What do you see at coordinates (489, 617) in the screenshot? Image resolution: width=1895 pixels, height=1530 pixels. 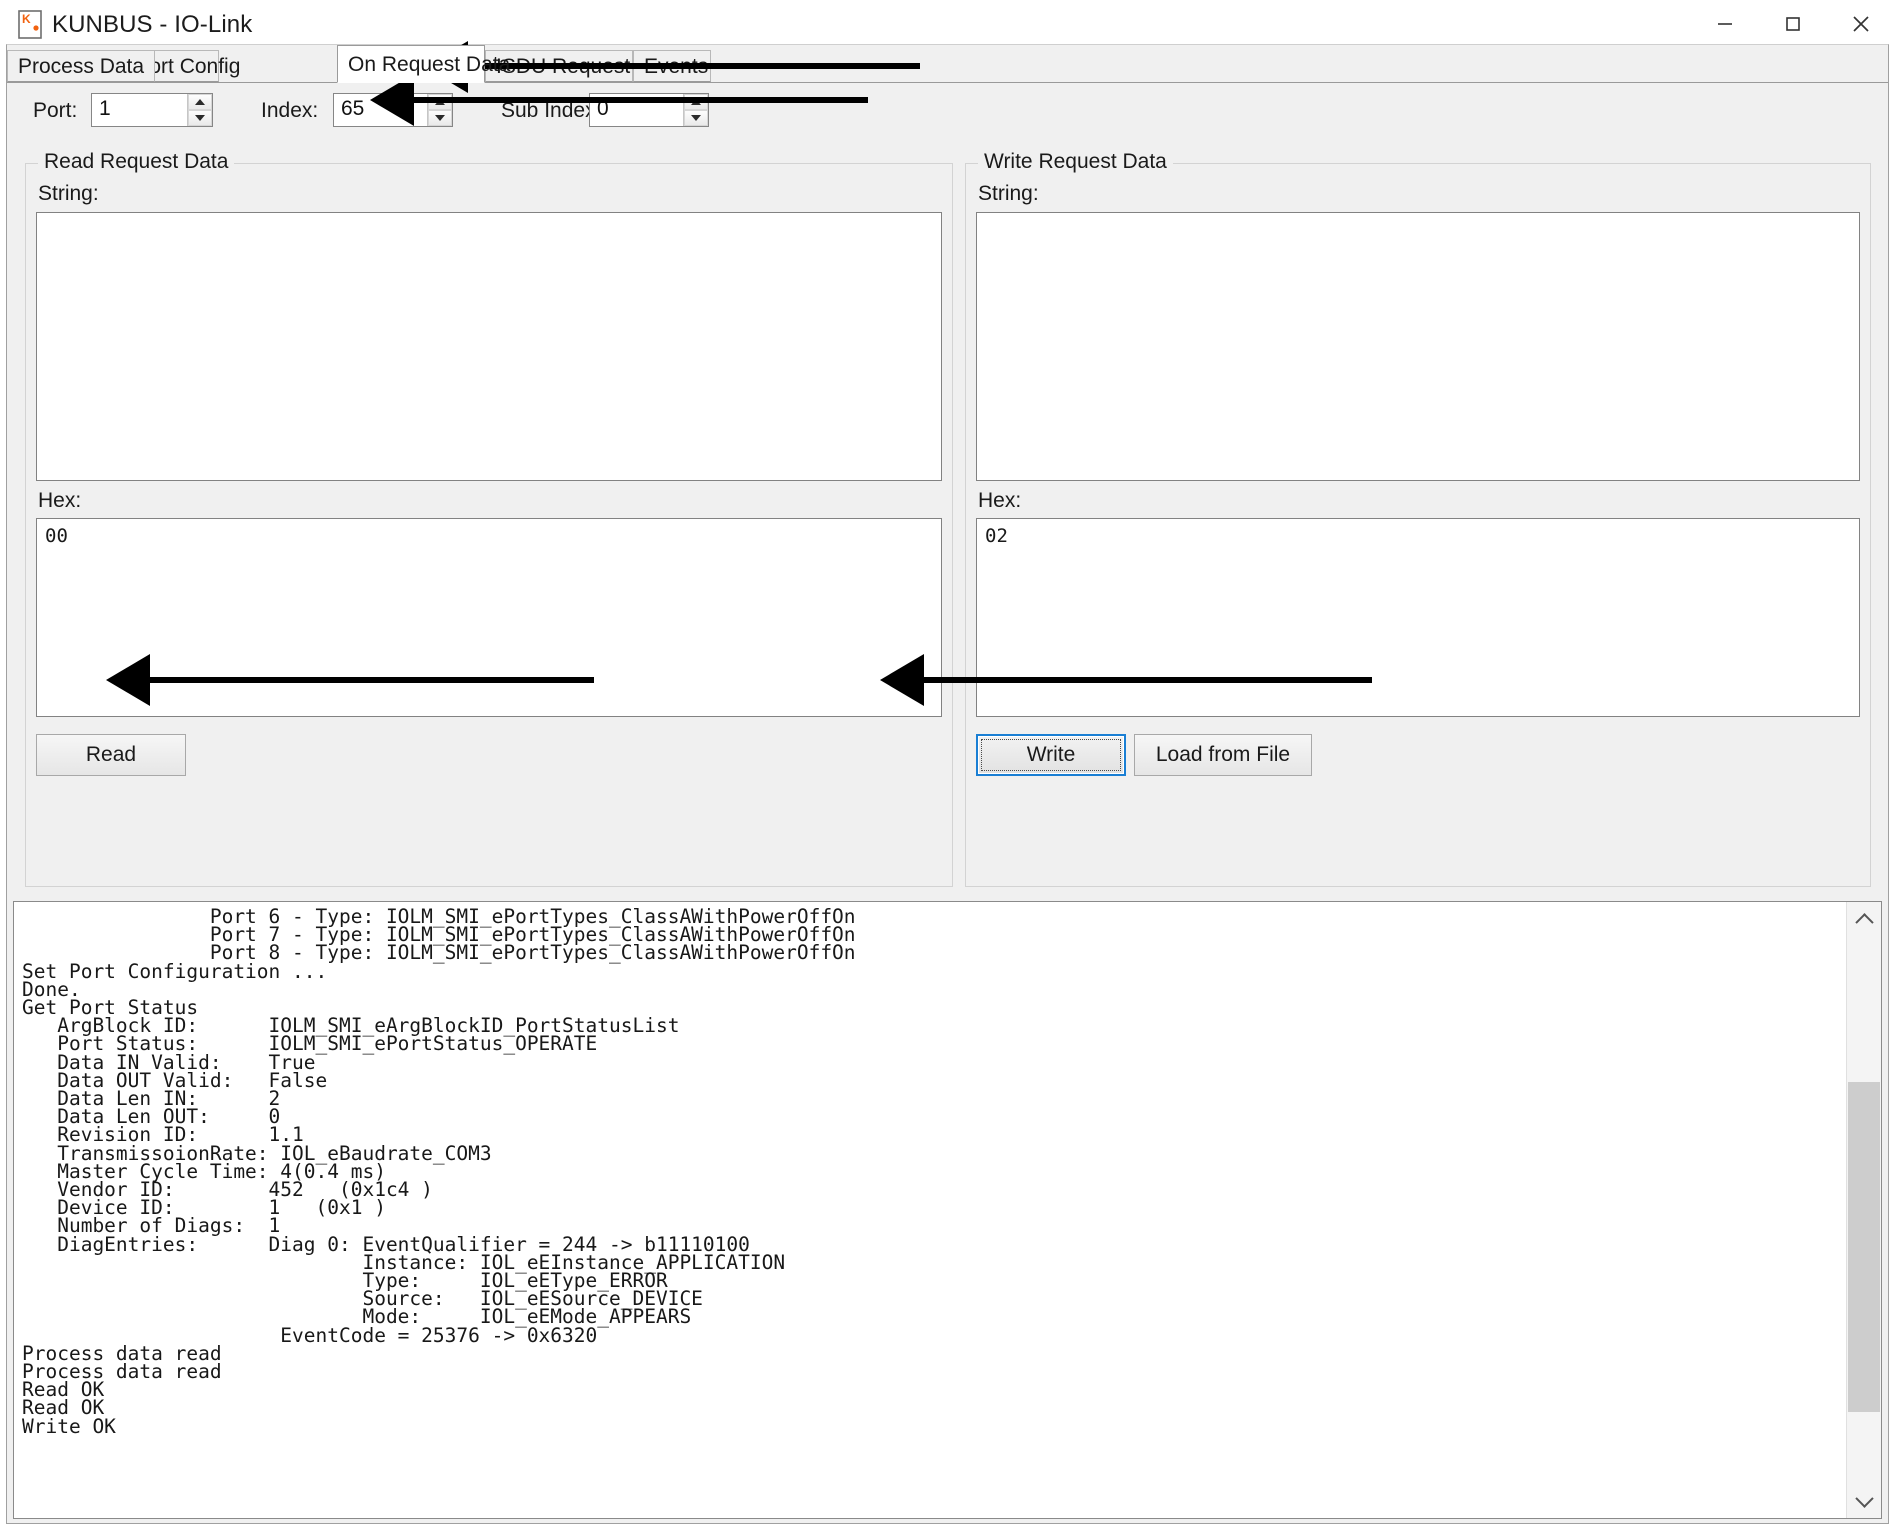 I see `read-hex-textarea: 00` at bounding box center [489, 617].